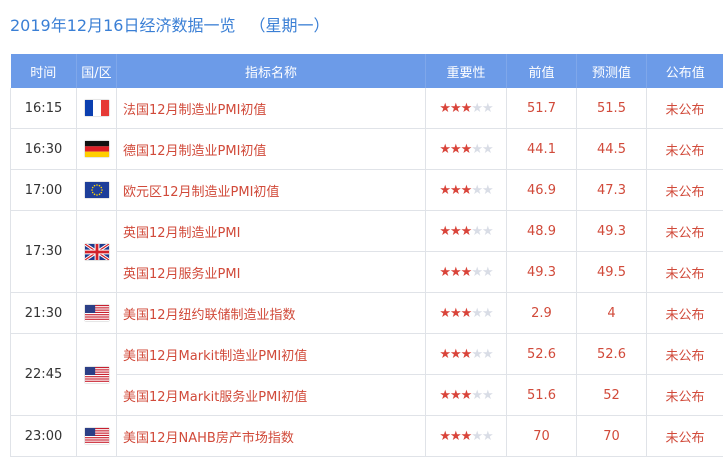 This screenshot has height=462, width=723. Describe the element at coordinates (541, 108) in the screenshot. I see `previous-value: 51.7` at that location.